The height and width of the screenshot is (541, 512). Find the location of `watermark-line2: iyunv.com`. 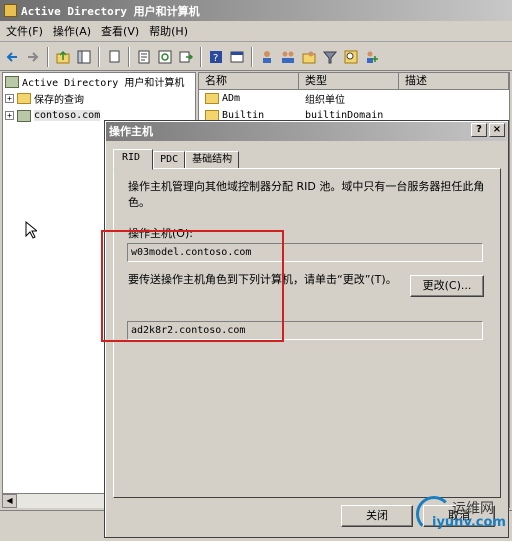

watermark-line2: iyunv.com is located at coordinates (469, 522).